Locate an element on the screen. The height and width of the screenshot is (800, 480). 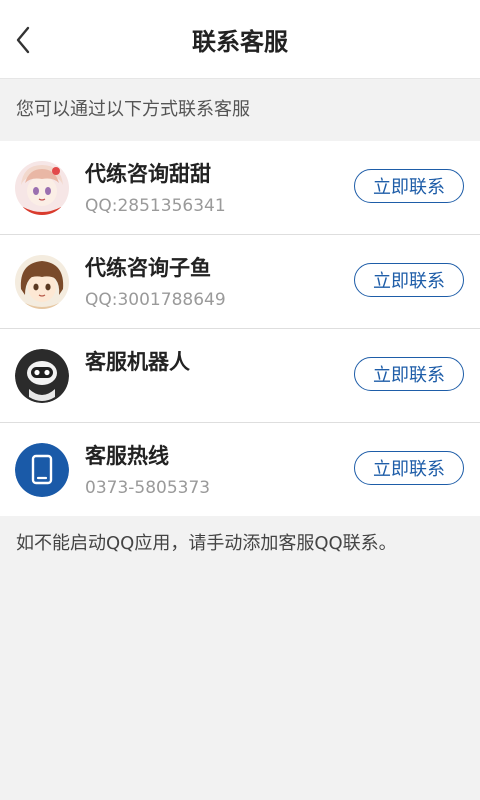
robot-icon is located at coordinates (42, 375).